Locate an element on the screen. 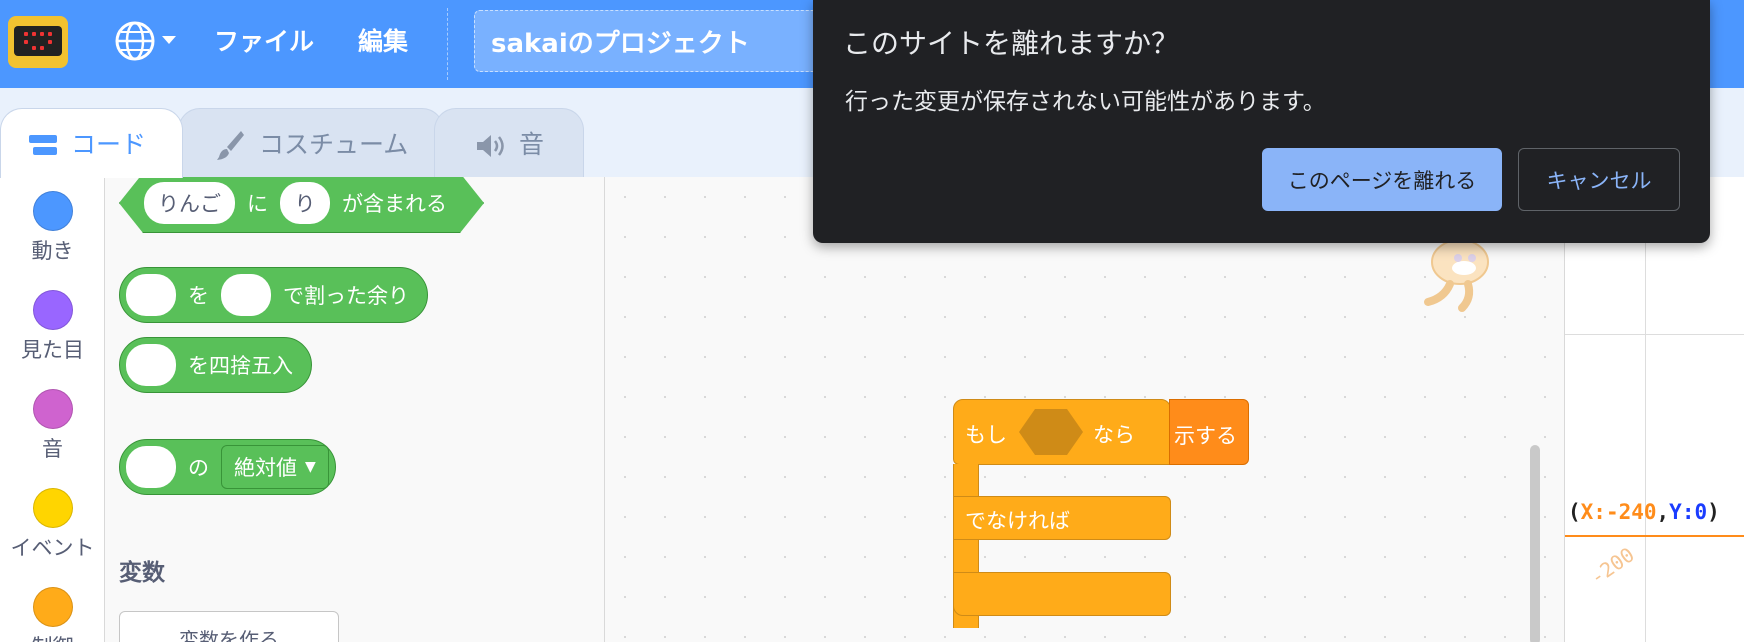  abs-dropdown-value: 絶対値 is located at coordinates (265, 468).